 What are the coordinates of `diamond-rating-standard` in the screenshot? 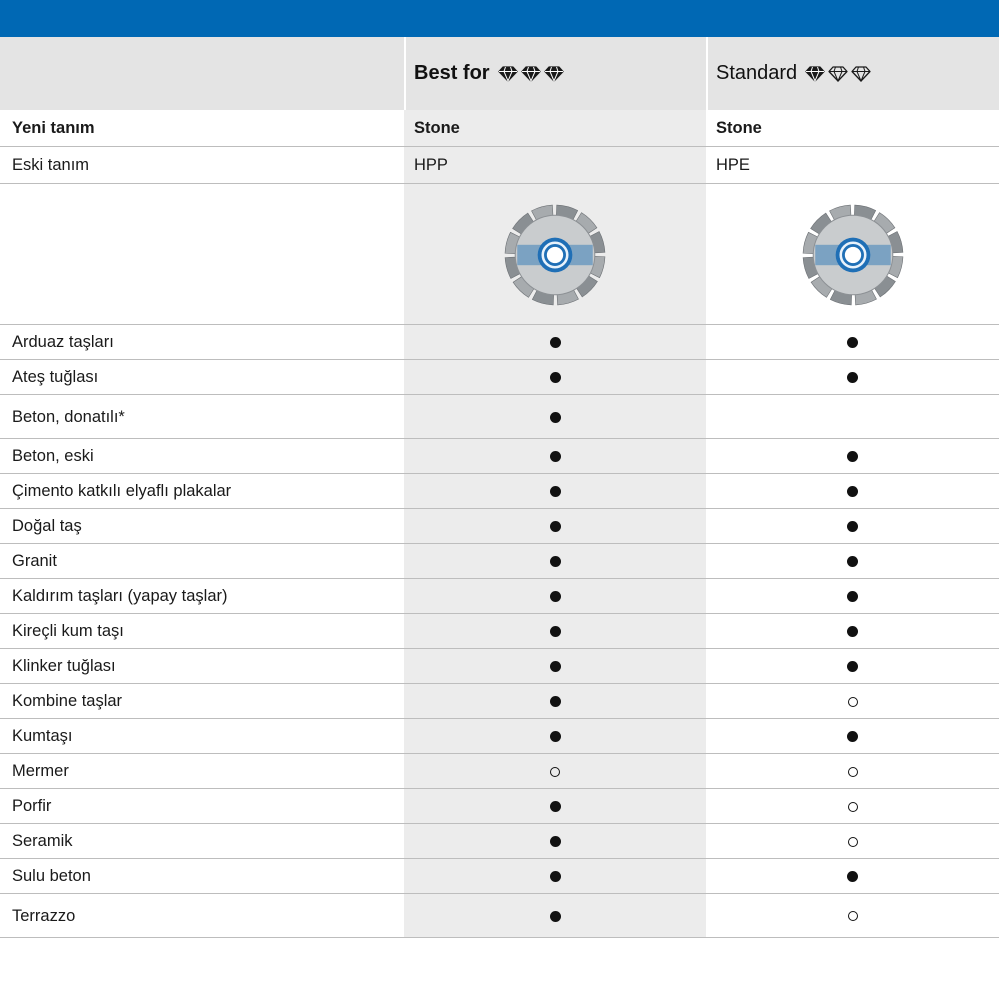 It's located at (838, 73).